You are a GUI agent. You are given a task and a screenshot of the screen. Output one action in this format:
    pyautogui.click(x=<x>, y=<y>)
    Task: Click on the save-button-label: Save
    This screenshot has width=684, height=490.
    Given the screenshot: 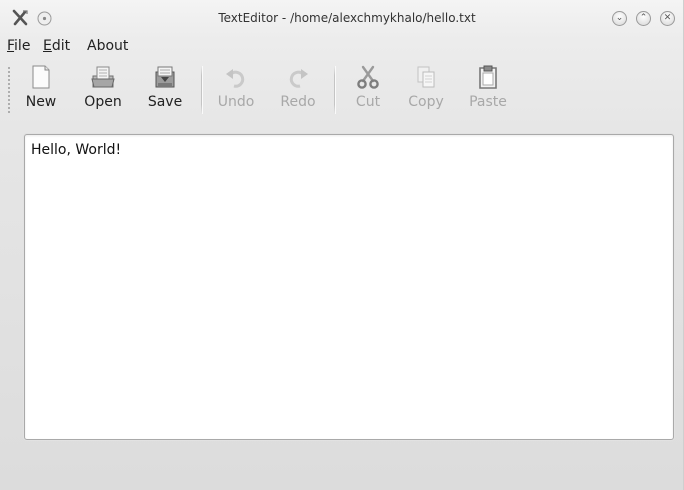 What is the action you would take?
    pyautogui.click(x=165, y=102)
    